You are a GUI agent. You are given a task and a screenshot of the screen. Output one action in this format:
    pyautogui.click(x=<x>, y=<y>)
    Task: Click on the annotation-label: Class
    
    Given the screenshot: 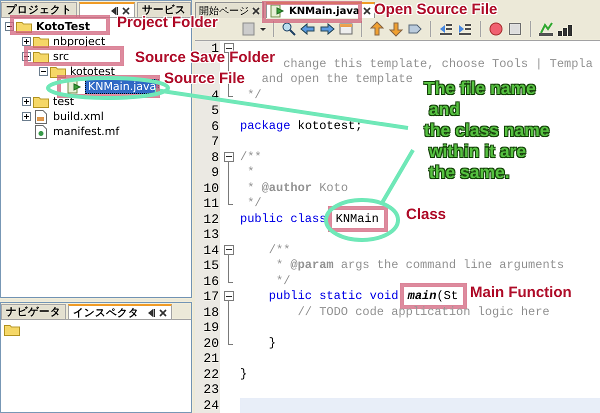 What is the action you would take?
    pyautogui.click(x=426, y=215)
    